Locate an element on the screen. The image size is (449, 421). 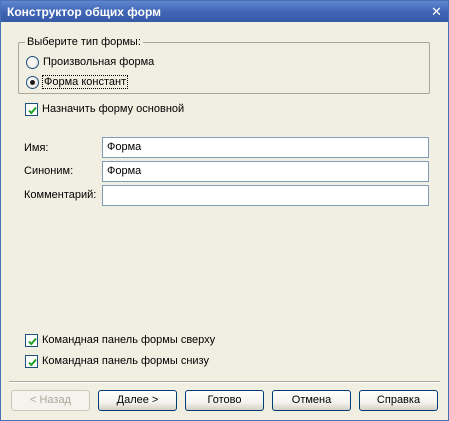
radio-arbitrary-form-label: Произвольная форма is located at coordinates (99, 62).